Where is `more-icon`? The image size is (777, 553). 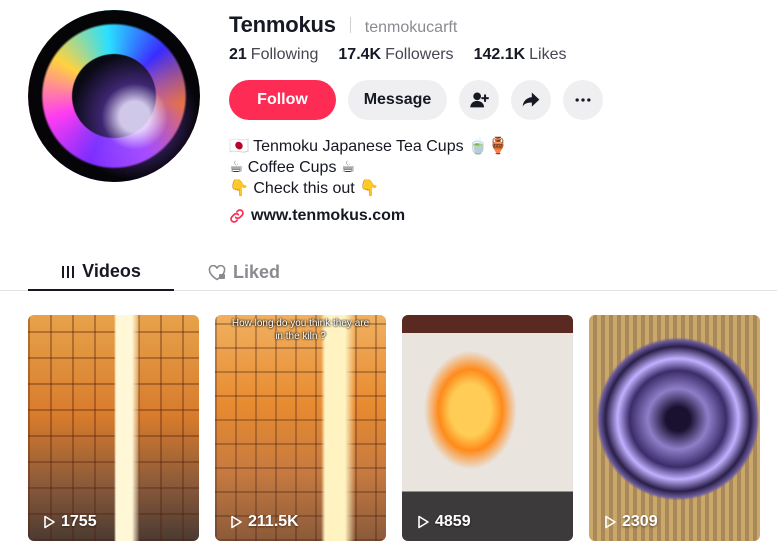
more-icon is located at coordinates (583, 100).